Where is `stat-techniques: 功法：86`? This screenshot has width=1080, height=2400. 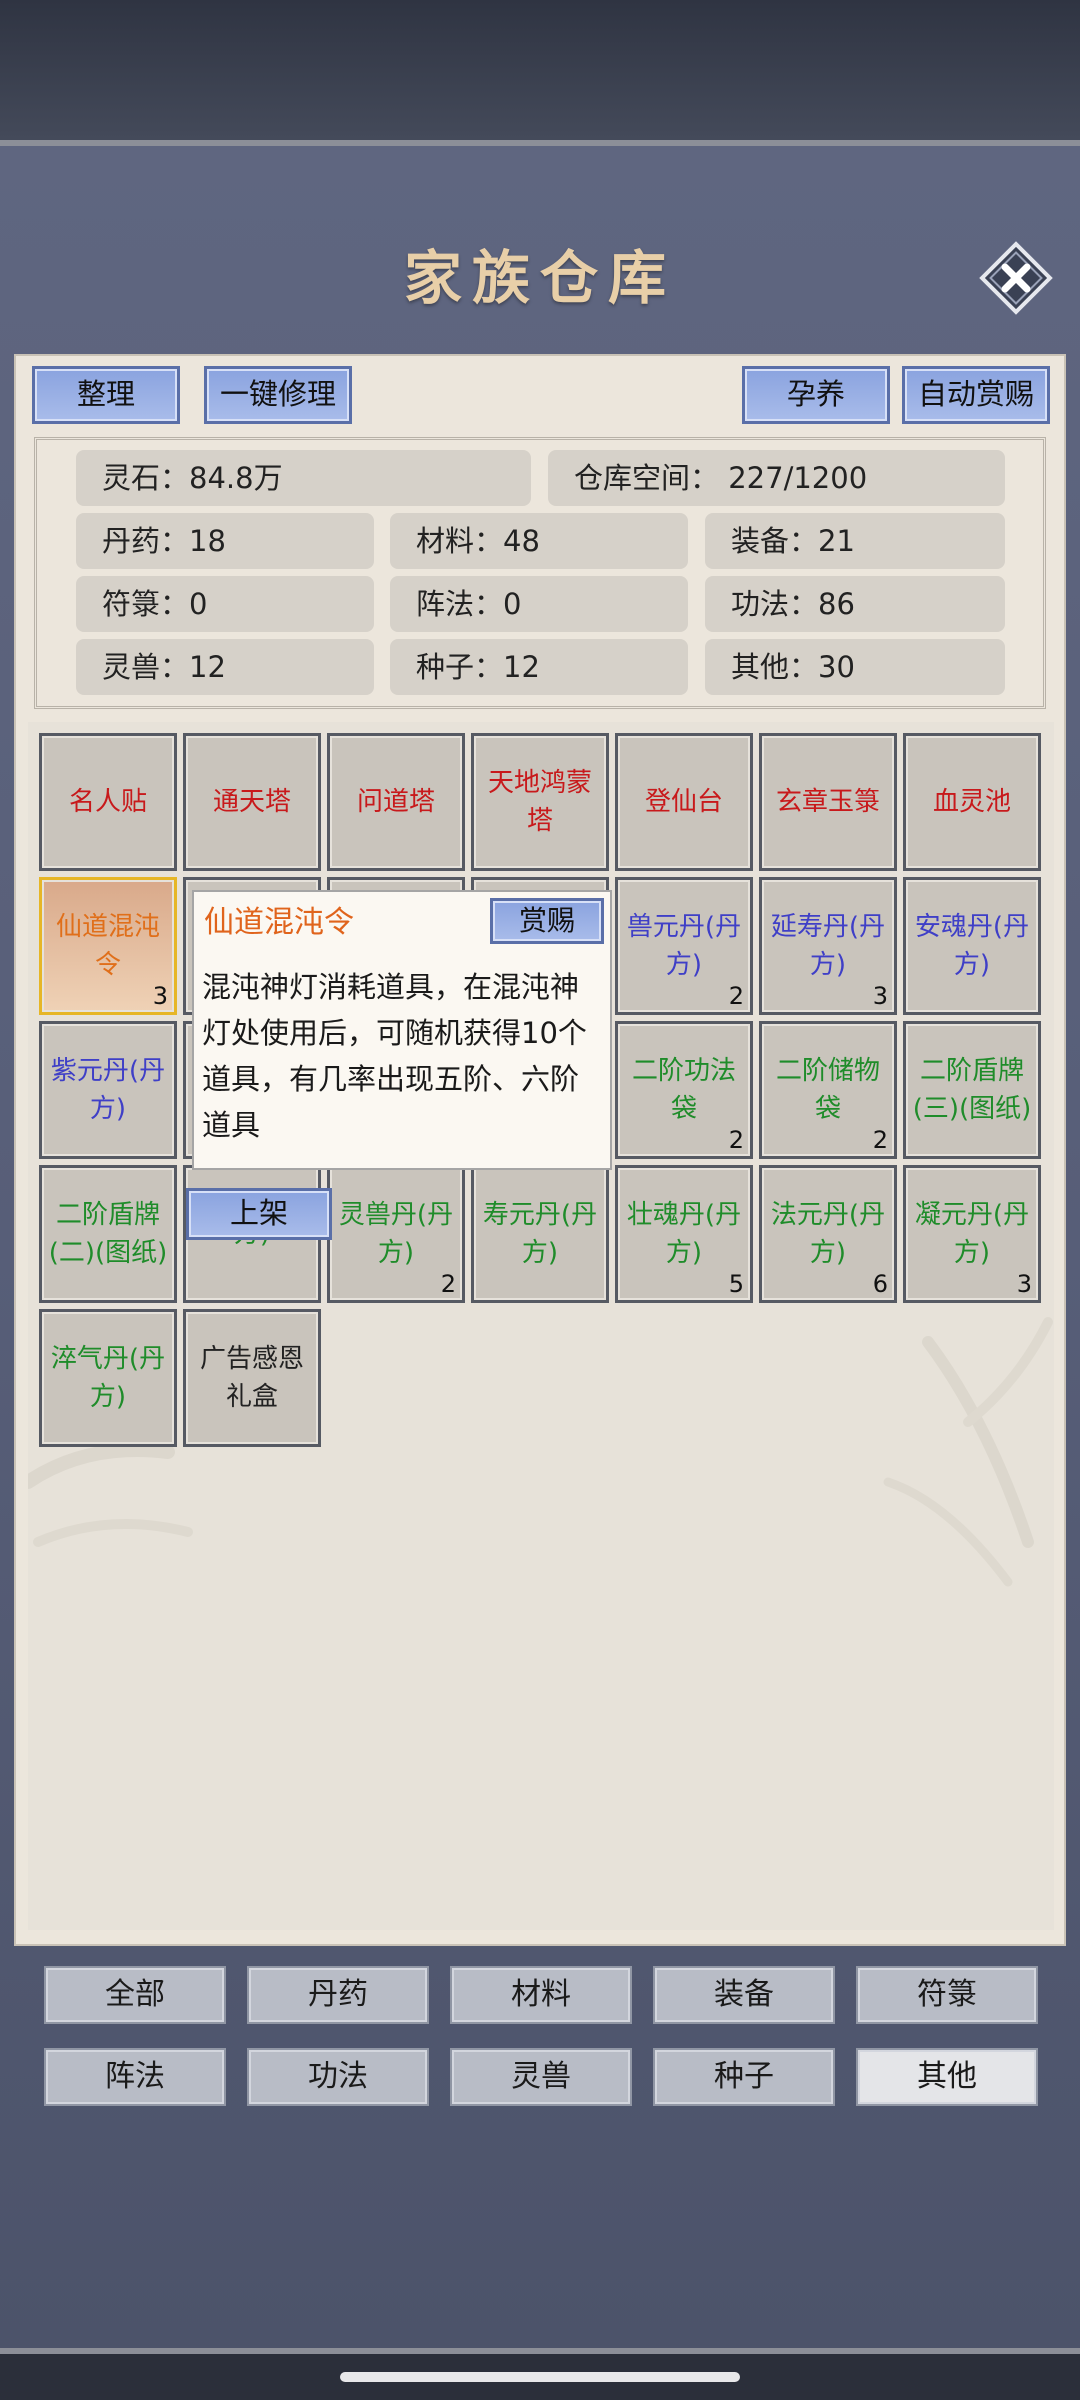 stat-techniques: 功法：86 is located at coordinates (855, 604).